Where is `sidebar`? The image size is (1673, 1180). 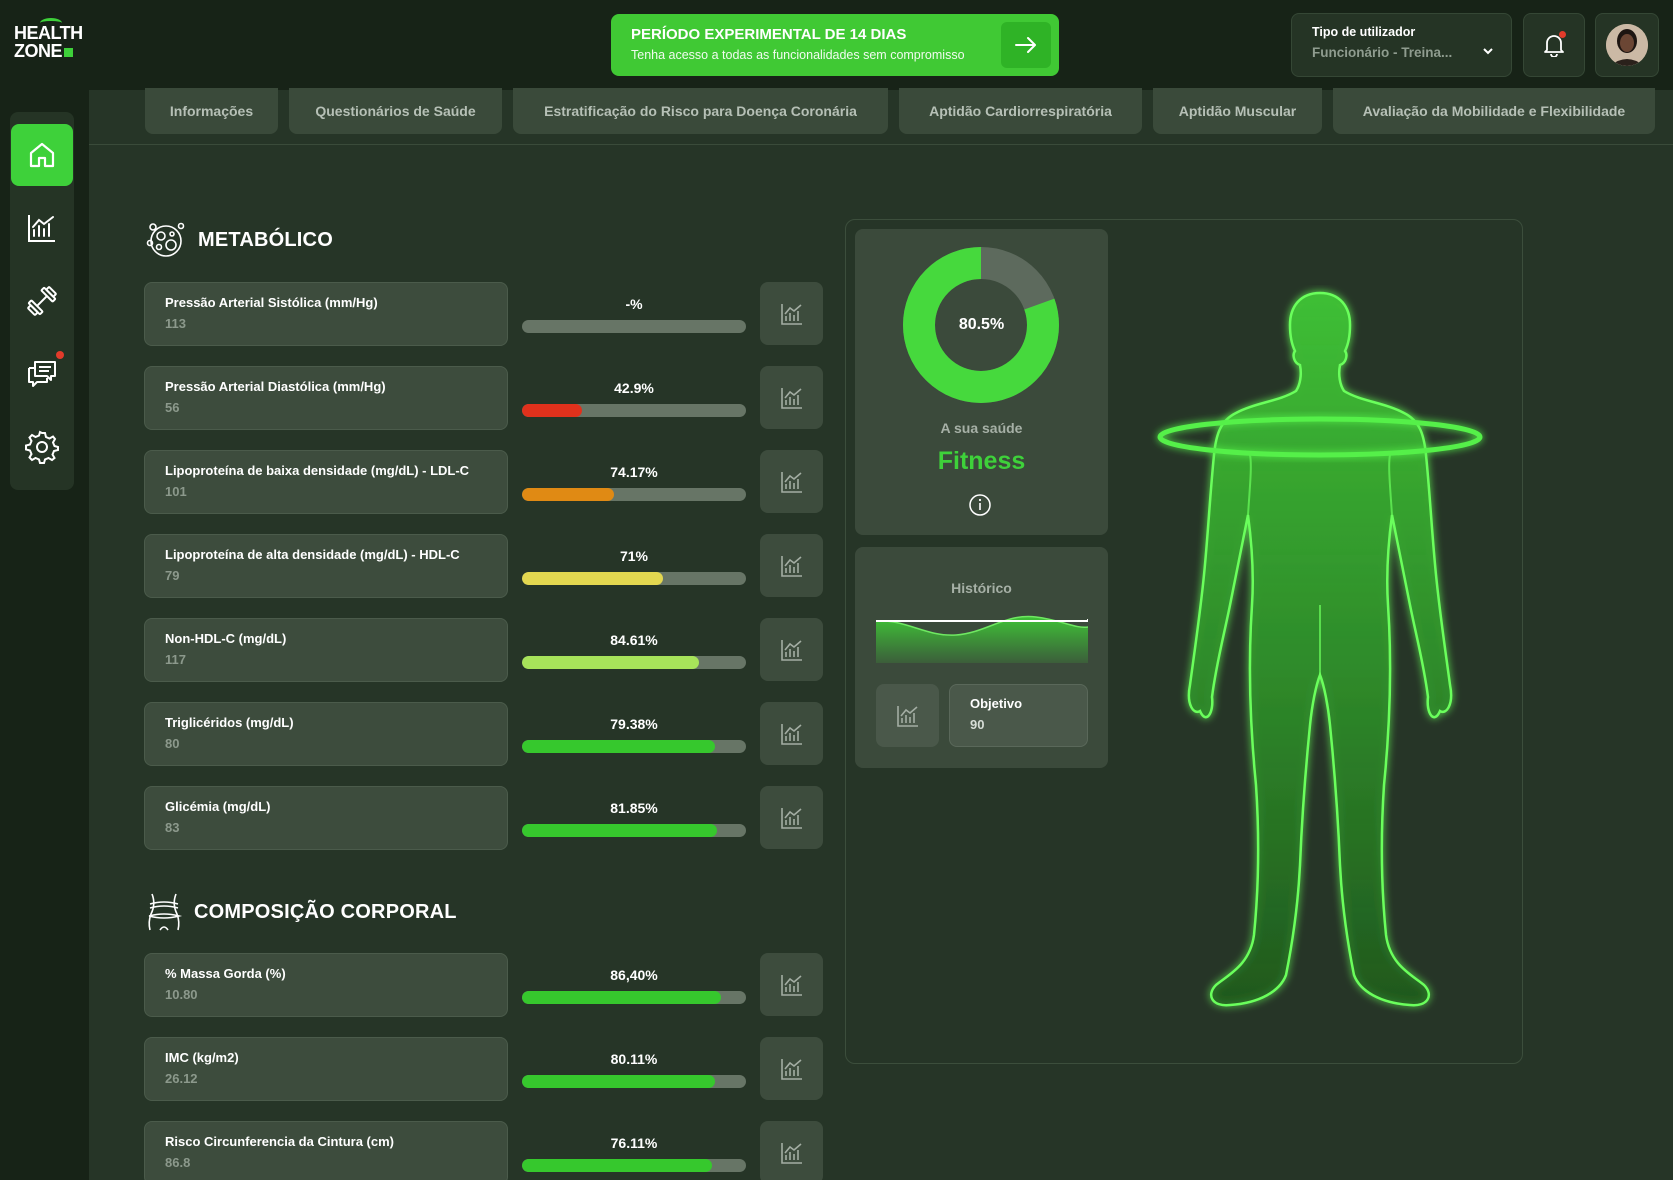
sidebar is located at coordinates (42, 301).